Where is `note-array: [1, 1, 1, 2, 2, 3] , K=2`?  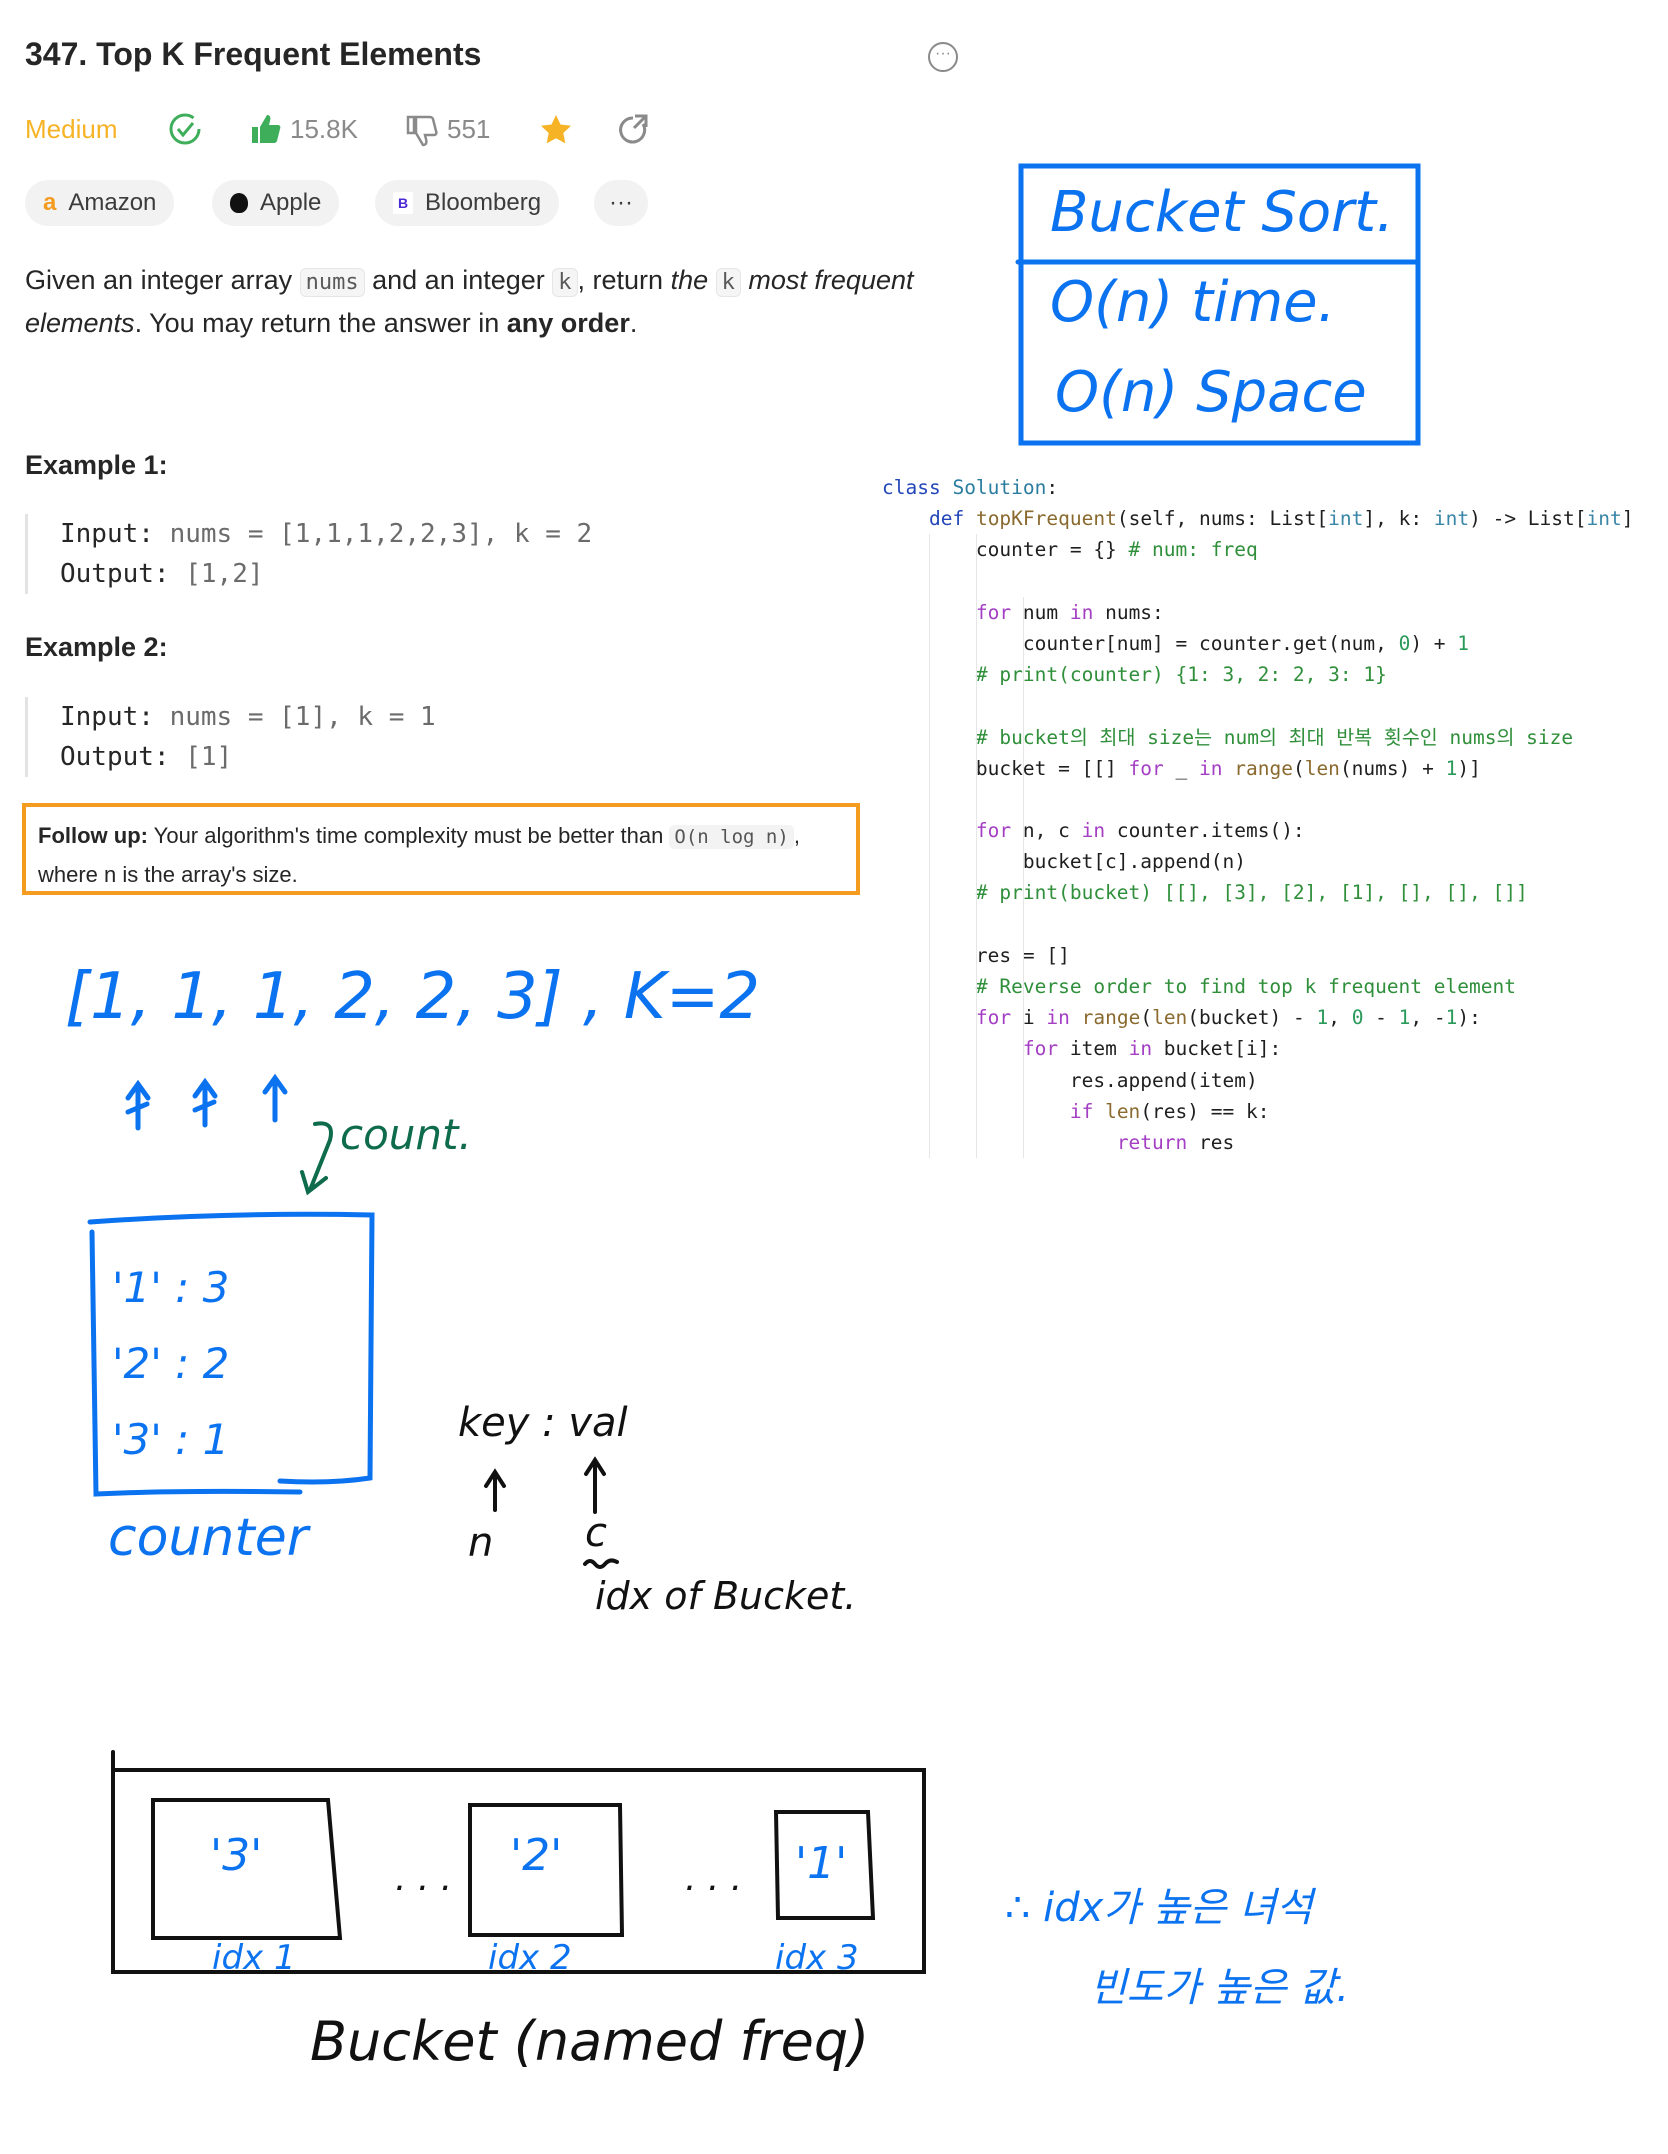 note-array: [1, 1, 1, 2, 2, 3] , K=2 is located at coordinates (413, 997).